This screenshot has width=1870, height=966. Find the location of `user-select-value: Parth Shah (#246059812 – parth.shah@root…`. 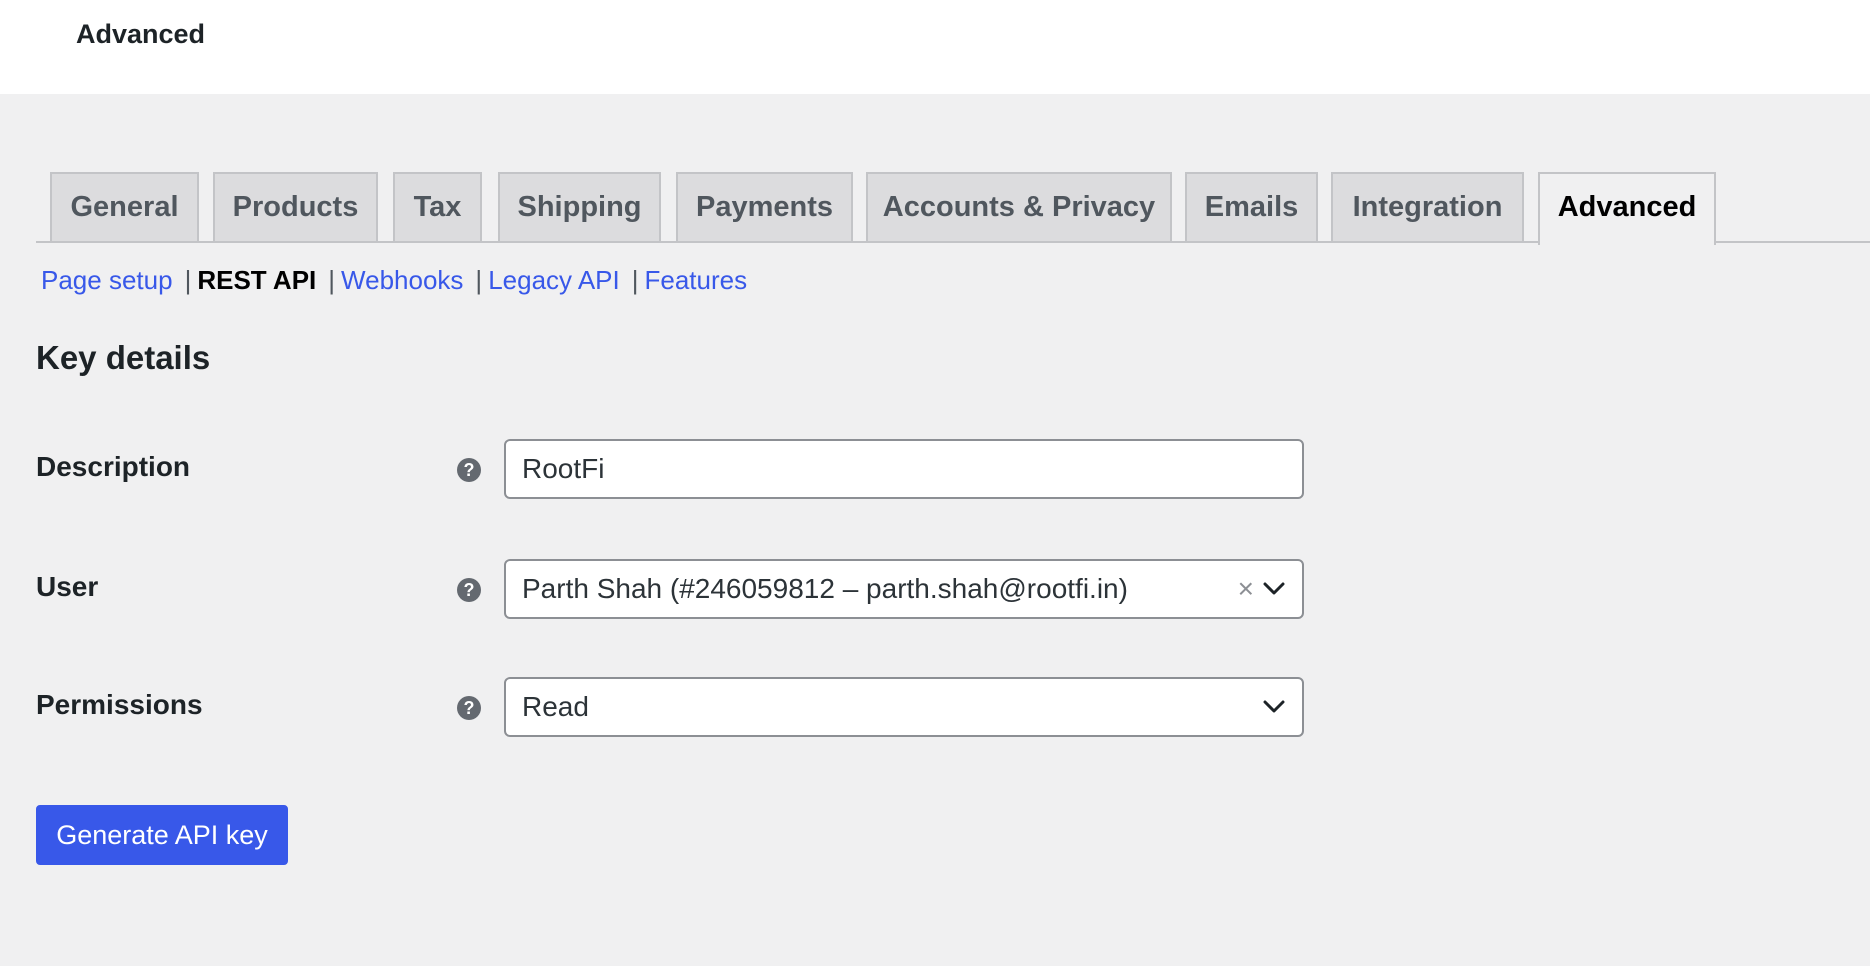

user-select-value: Parth Shah (#246059812 – parth.shah@root… is located at coordinates (825, 588).